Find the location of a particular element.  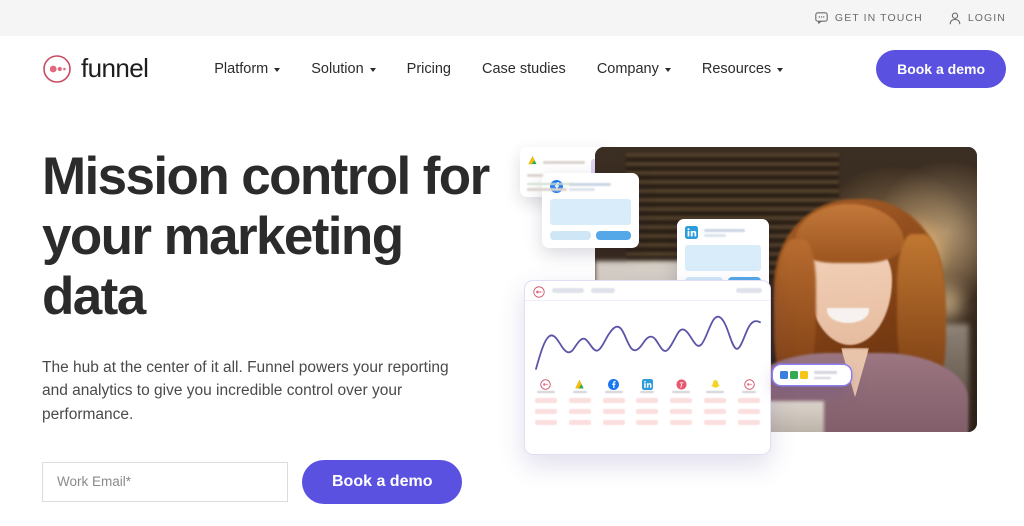

utility-bar: GET IN TOUCH LOGIN is located at coordinates (512, 18).